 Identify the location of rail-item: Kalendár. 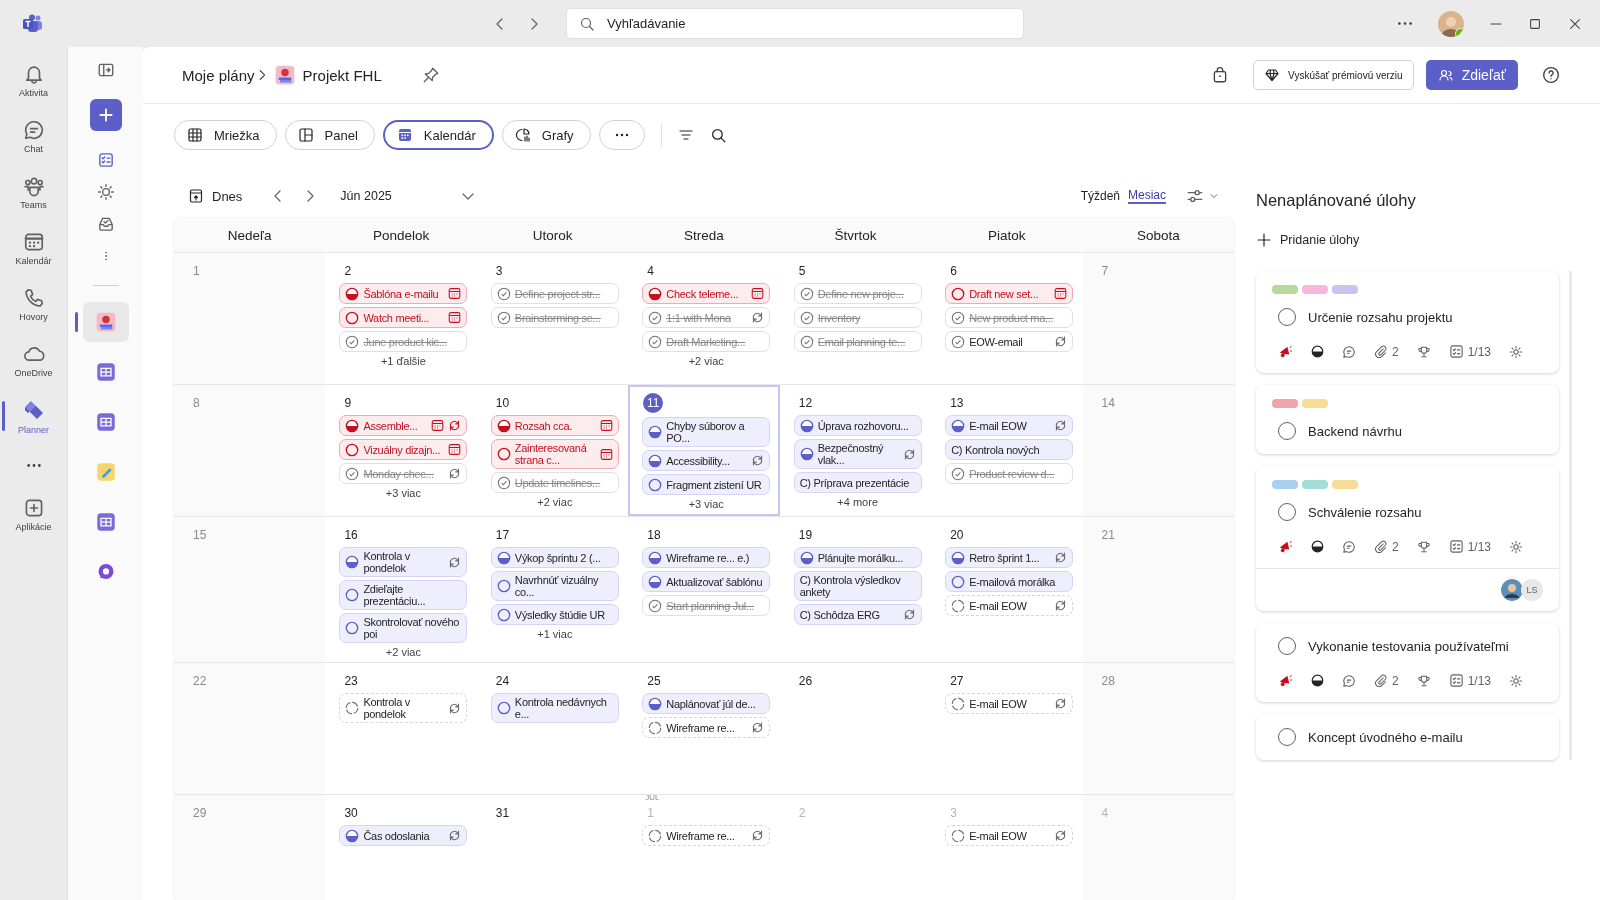
(33, 248).